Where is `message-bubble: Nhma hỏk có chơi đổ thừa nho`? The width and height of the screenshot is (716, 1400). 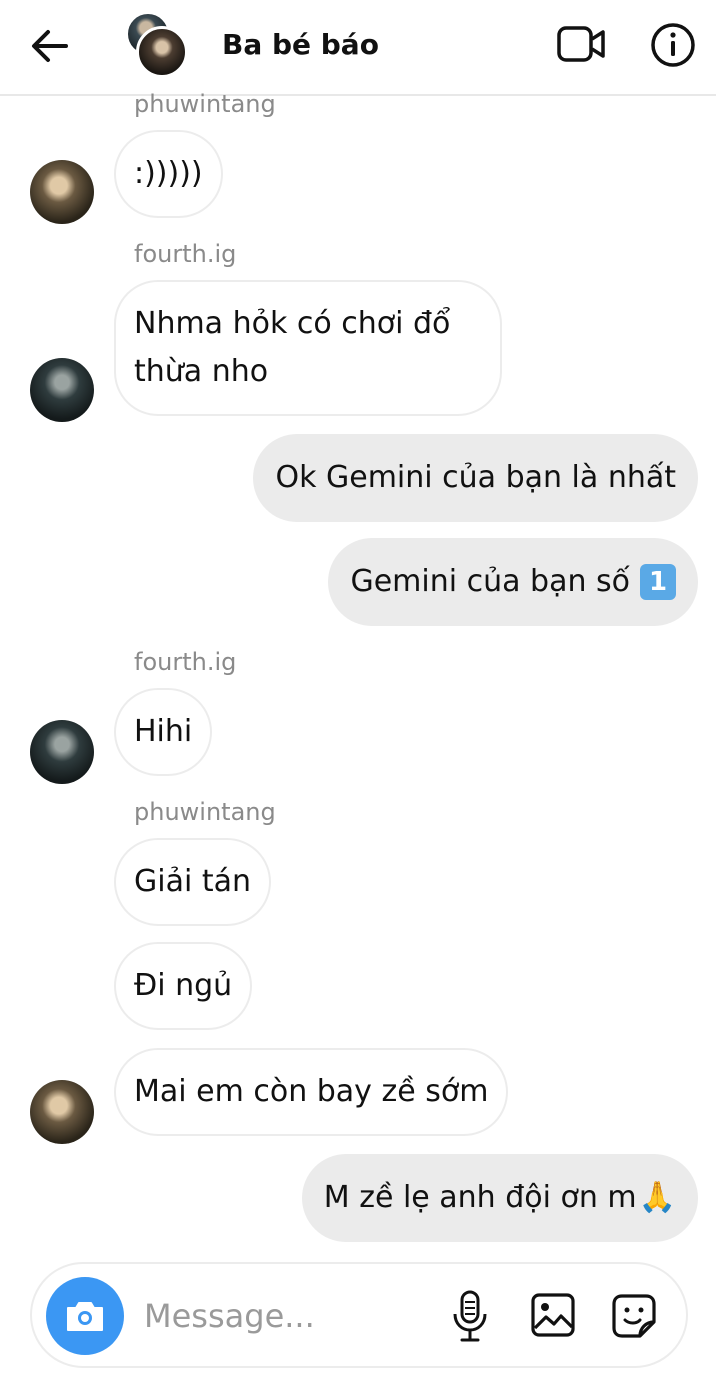 message-bubble: Nhma hỏk có chơi đổ thừa nho is located at coordinates (308, 348).